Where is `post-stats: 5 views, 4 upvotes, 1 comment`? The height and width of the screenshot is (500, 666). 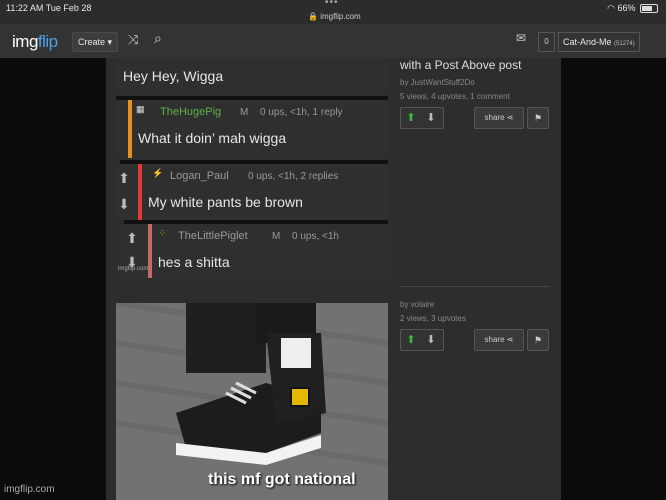
post-stats: 5 views, 4 upvotes, 1 comment is located at coordinates (455, 96).